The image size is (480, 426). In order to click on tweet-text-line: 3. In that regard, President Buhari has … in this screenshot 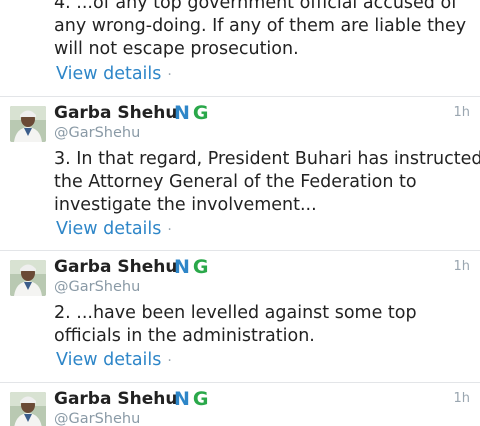, I will do `click(267, 159)`.